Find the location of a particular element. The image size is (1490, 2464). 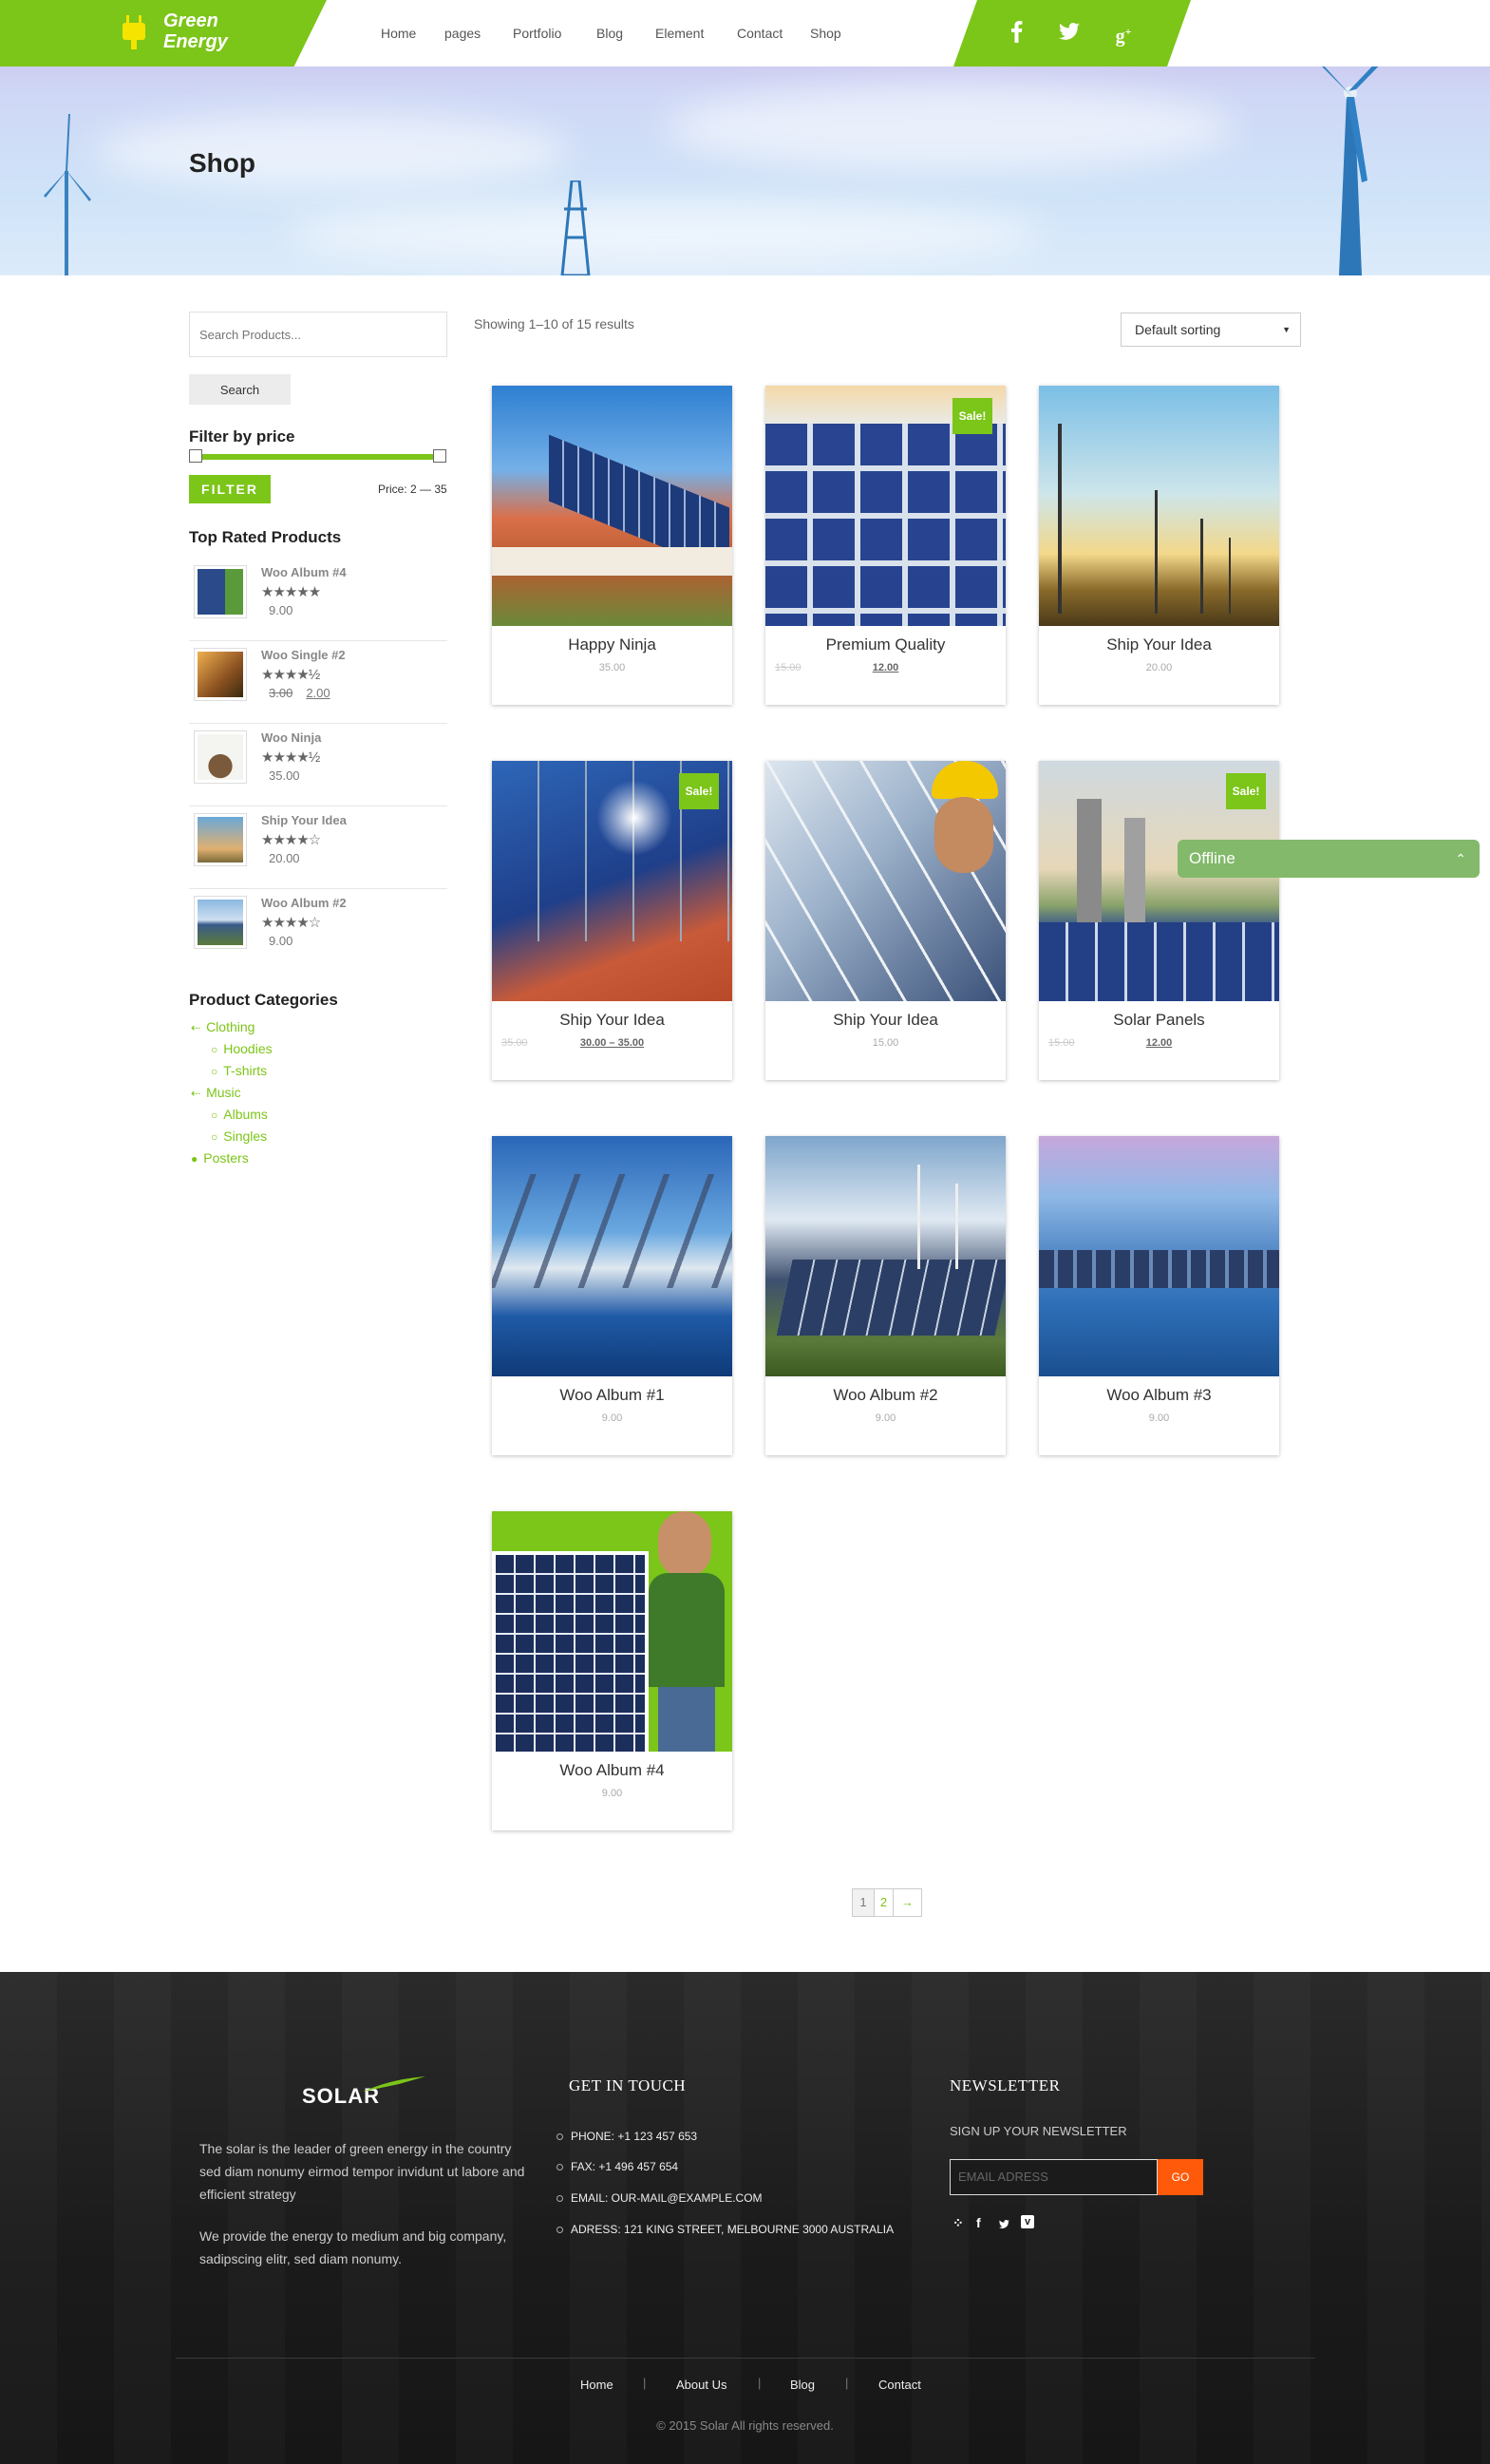

top-rated-name: Woo Album #2 is located at coordinates (304, 903).